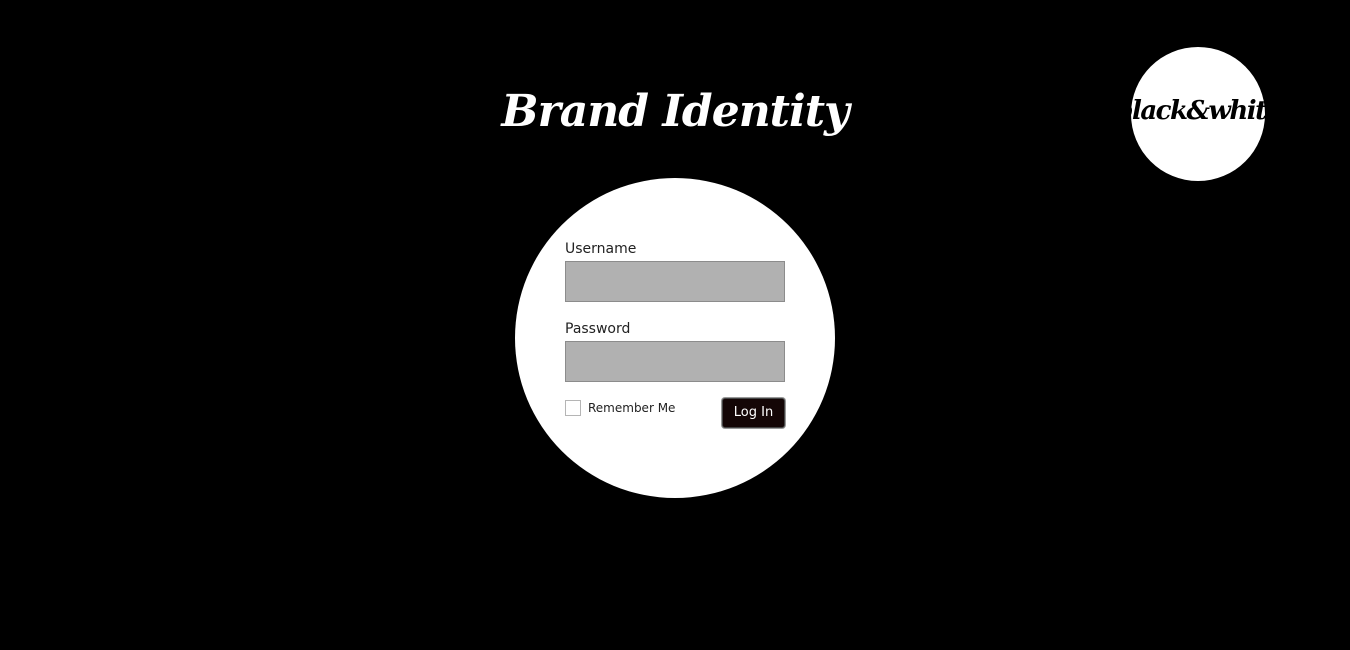 This screenshot has width=1350, height=650. I want to click on username-input, so click(675, 281).